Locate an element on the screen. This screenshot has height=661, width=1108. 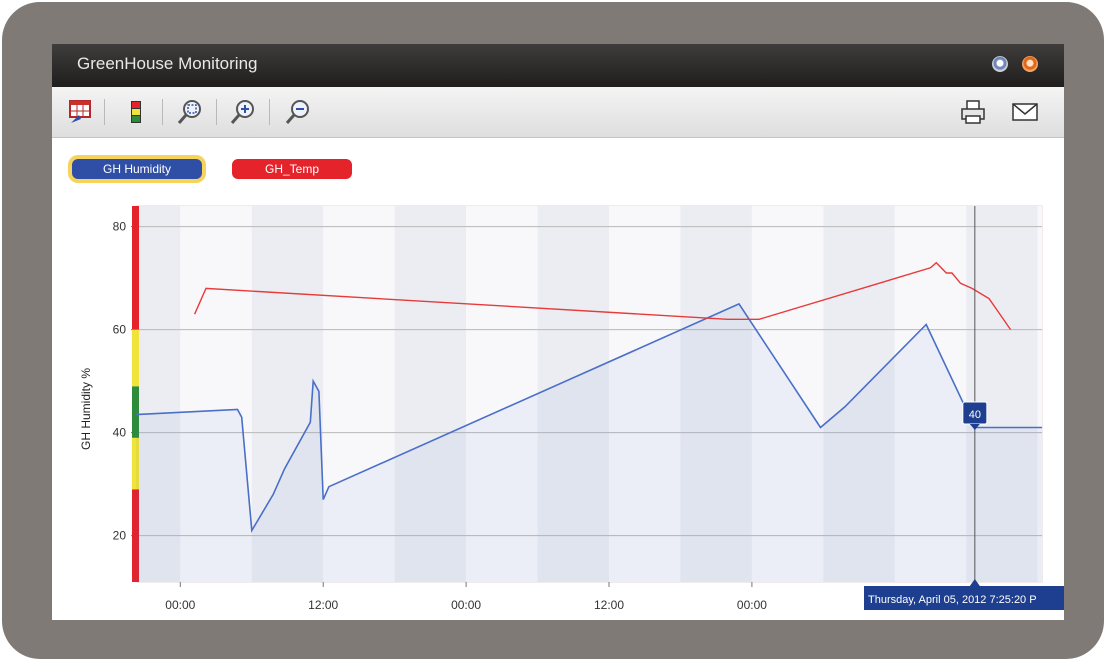
y-tick-label: 20 is located at coordinates (120, 536).